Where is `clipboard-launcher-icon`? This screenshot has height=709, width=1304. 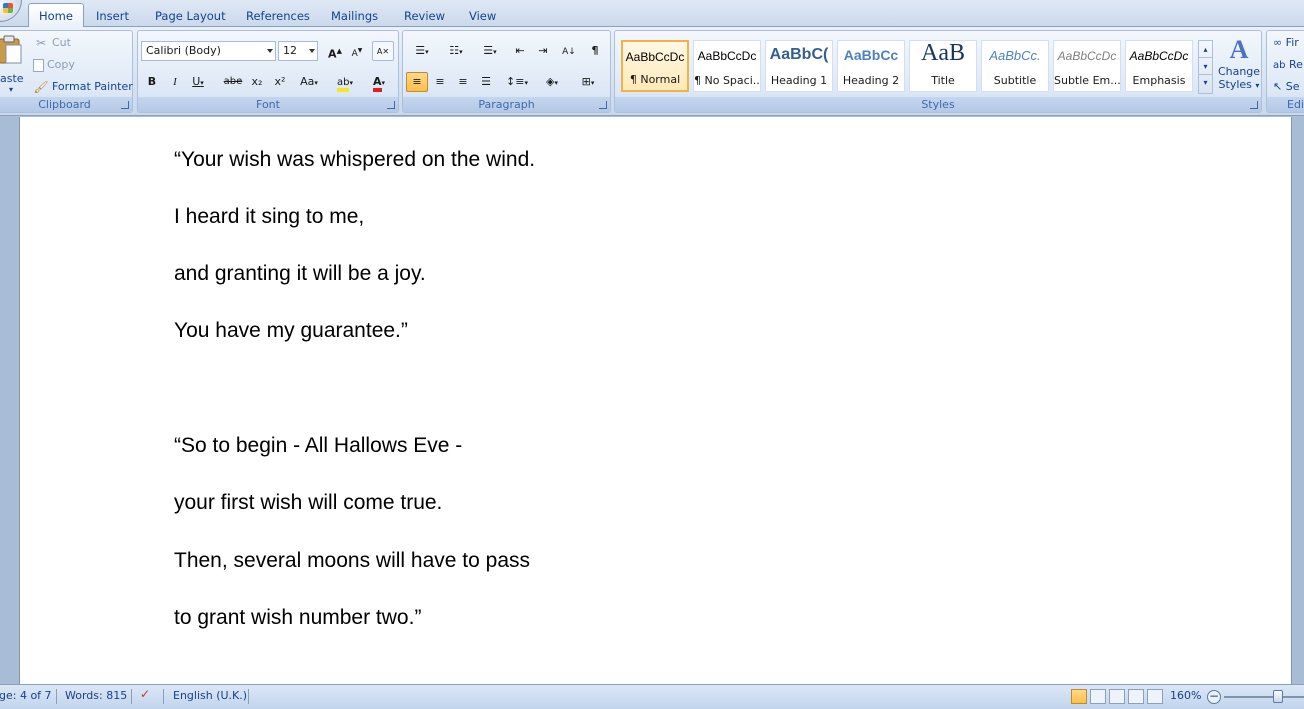 clipboard-launcher-icon is located at coordinates (125, 105).